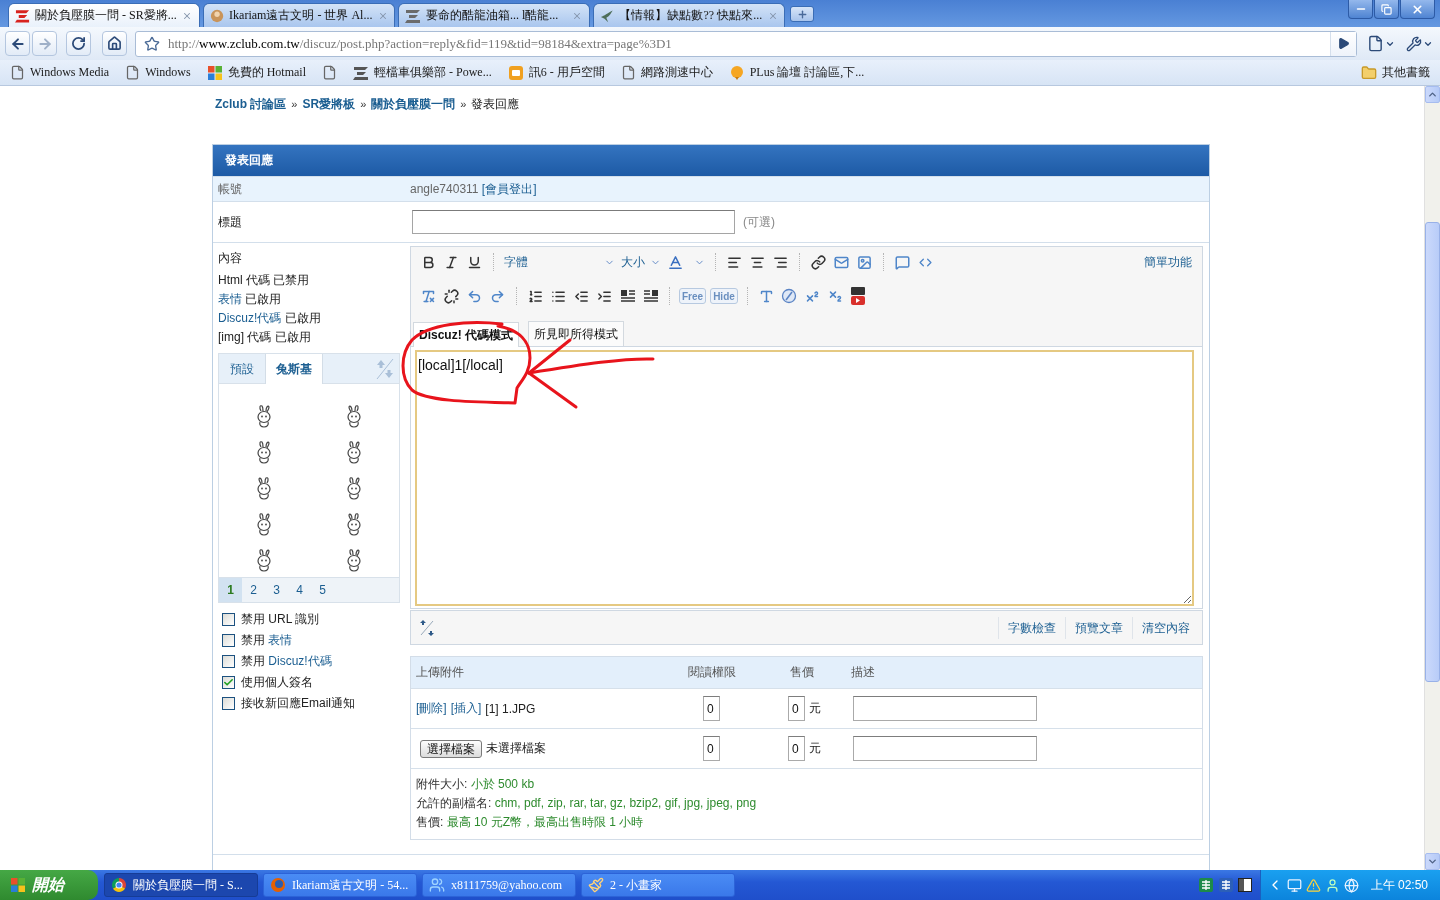 Image resolution: width=1440 pixels, height=900 pixels. Describe the element at coordinates (1098, 627) in the screenshot. I see `editor-action-link: 預覽文章` at that location.